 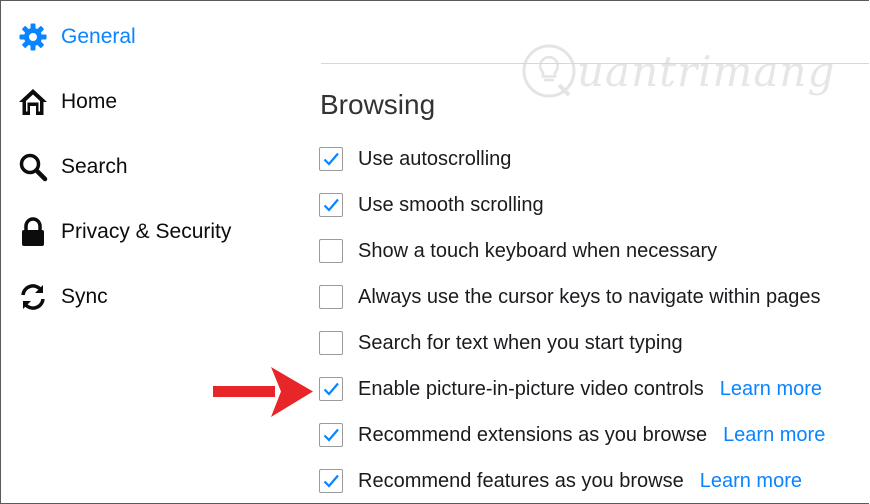 I want to click on option-label: Recommend features as you browse, so click(x=521, y=480).